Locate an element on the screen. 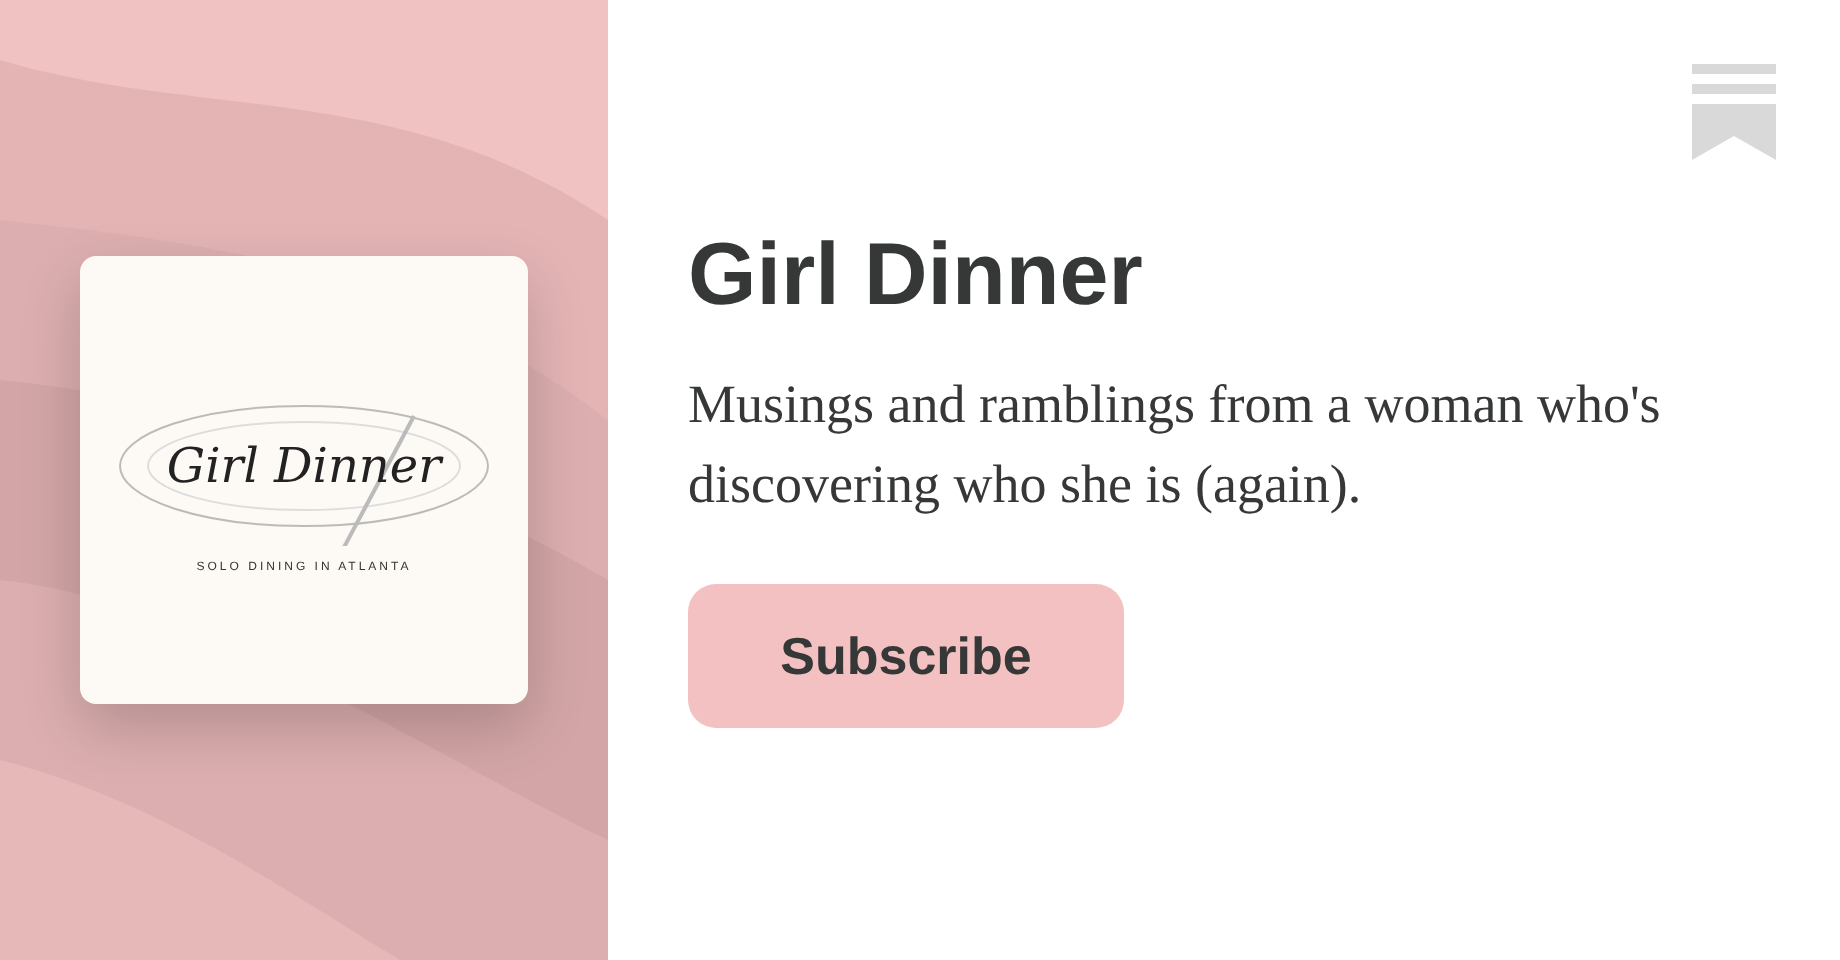 This screenshot has height=960, width=1840. logo-title: Girl Dinner is located at coordinates (304, 466).